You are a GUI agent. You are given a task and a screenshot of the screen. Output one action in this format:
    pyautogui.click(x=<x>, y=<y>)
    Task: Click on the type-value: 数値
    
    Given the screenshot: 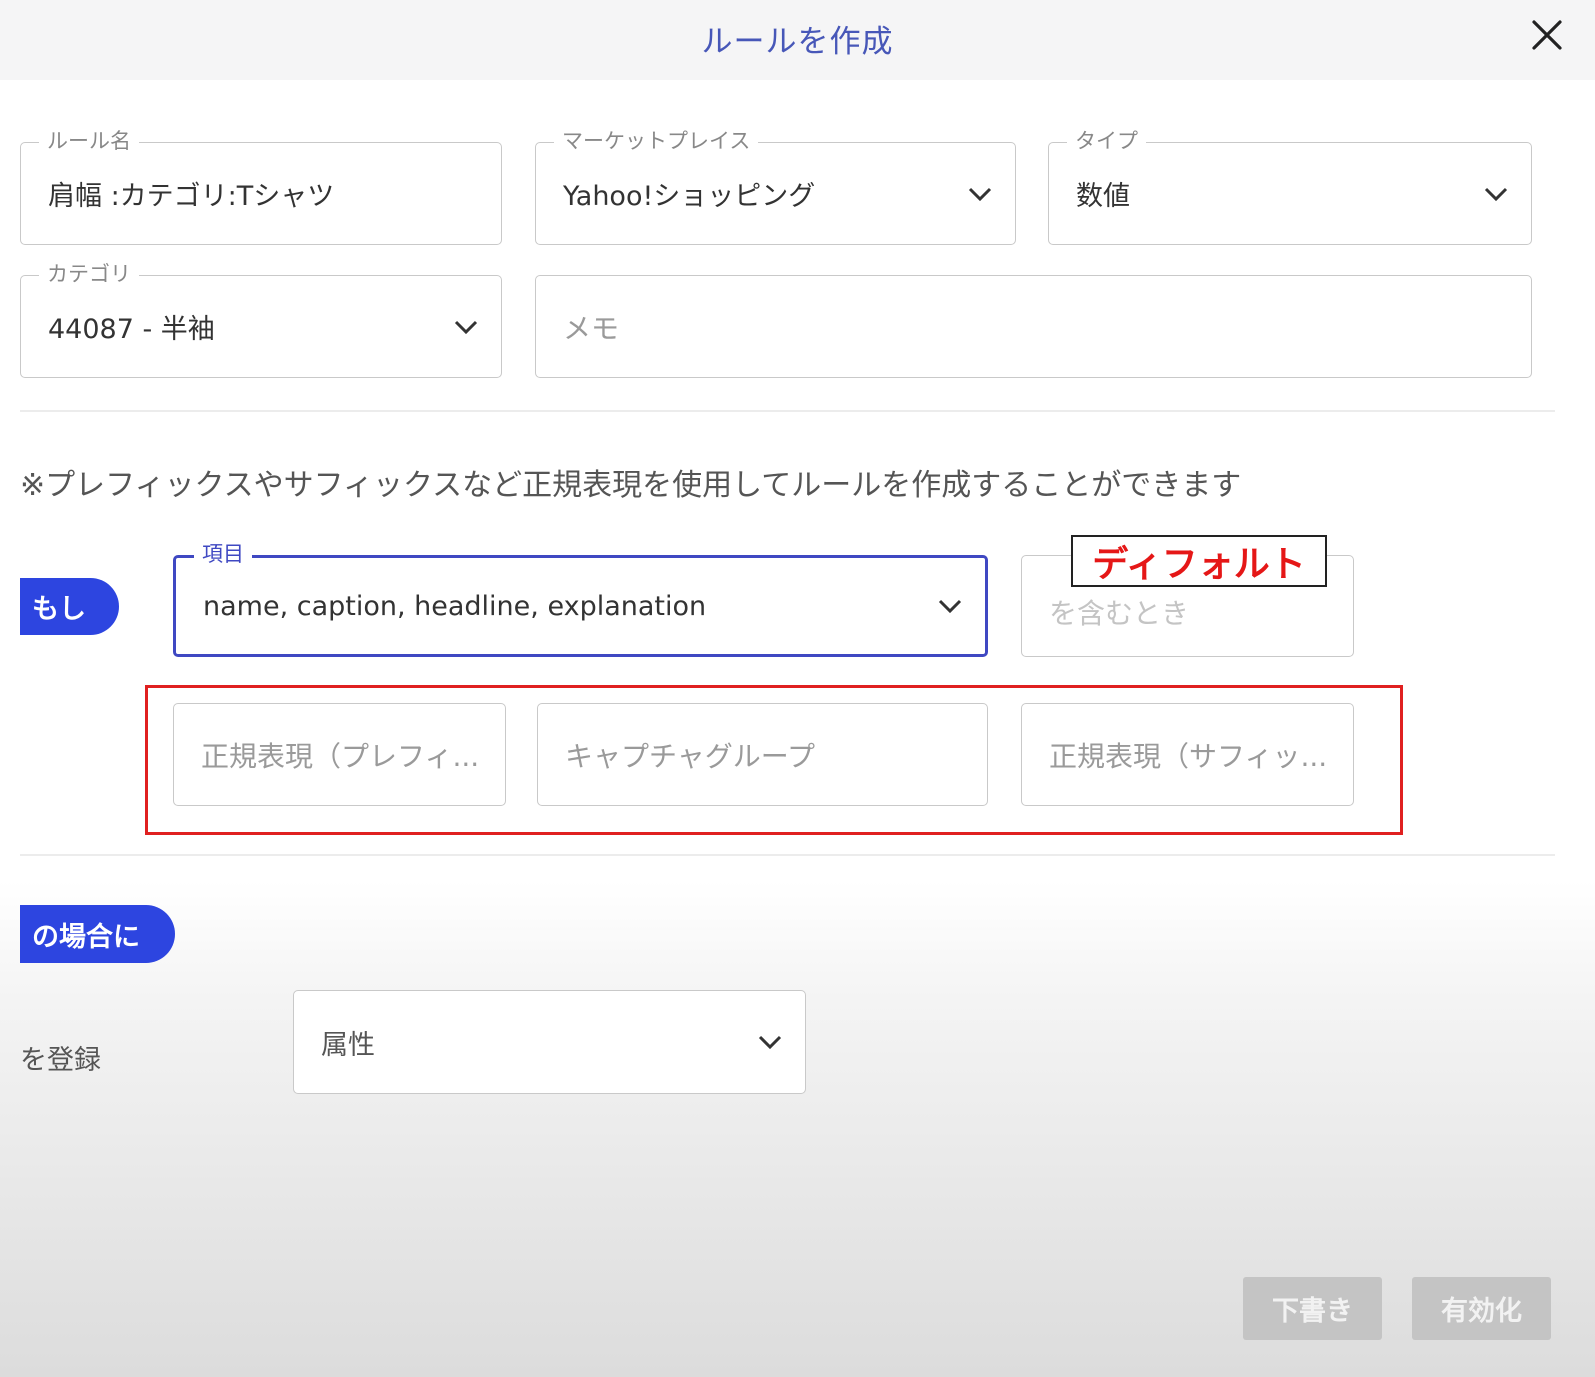 What is the action you would take?
    pyautogui.click(x=1103, y=196)
    